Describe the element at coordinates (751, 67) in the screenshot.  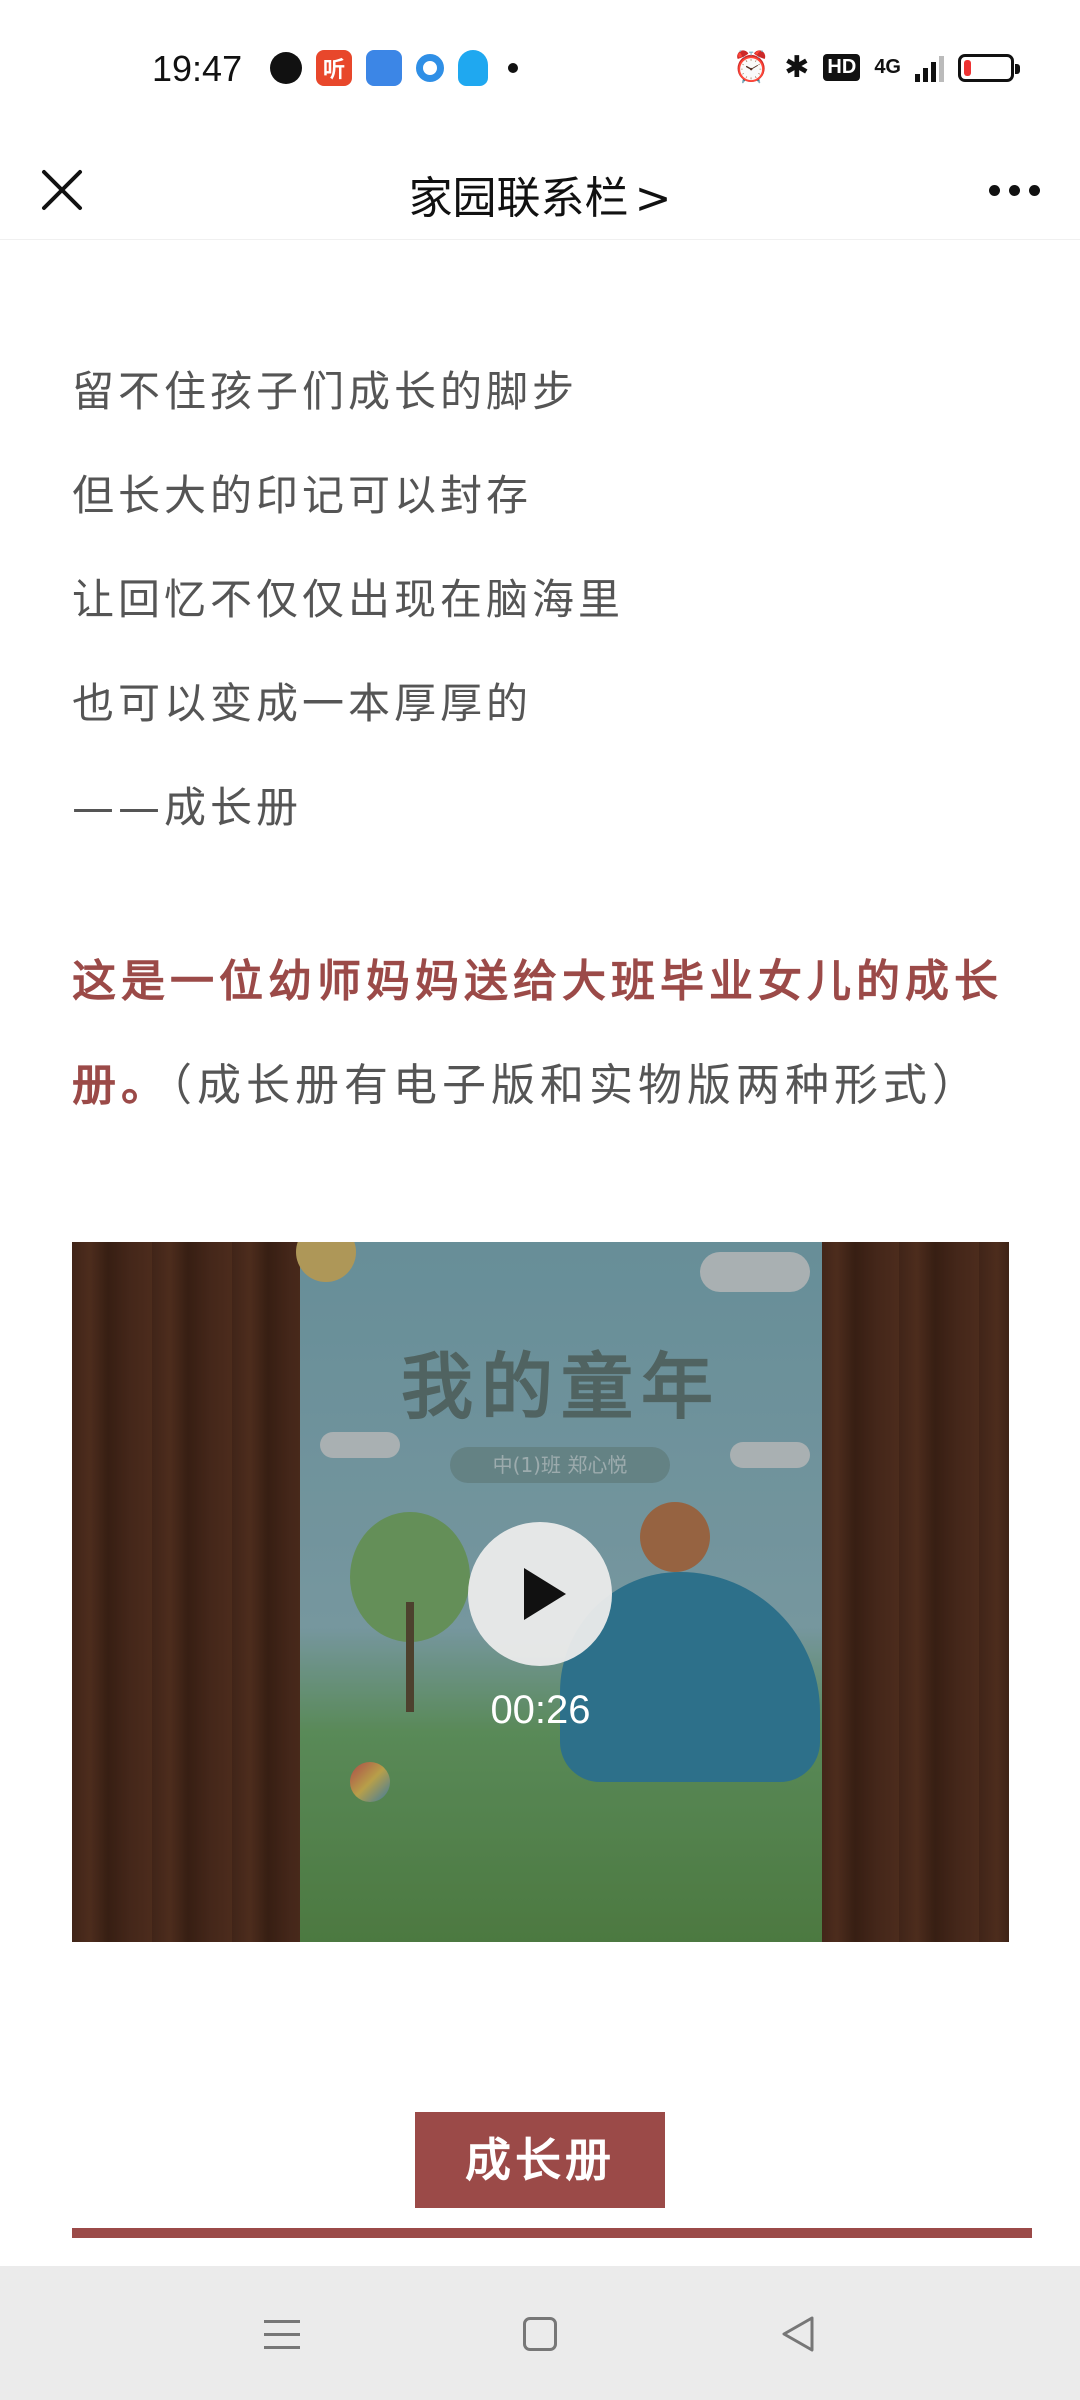
I see `alarm-icon: ⏰` at that location.